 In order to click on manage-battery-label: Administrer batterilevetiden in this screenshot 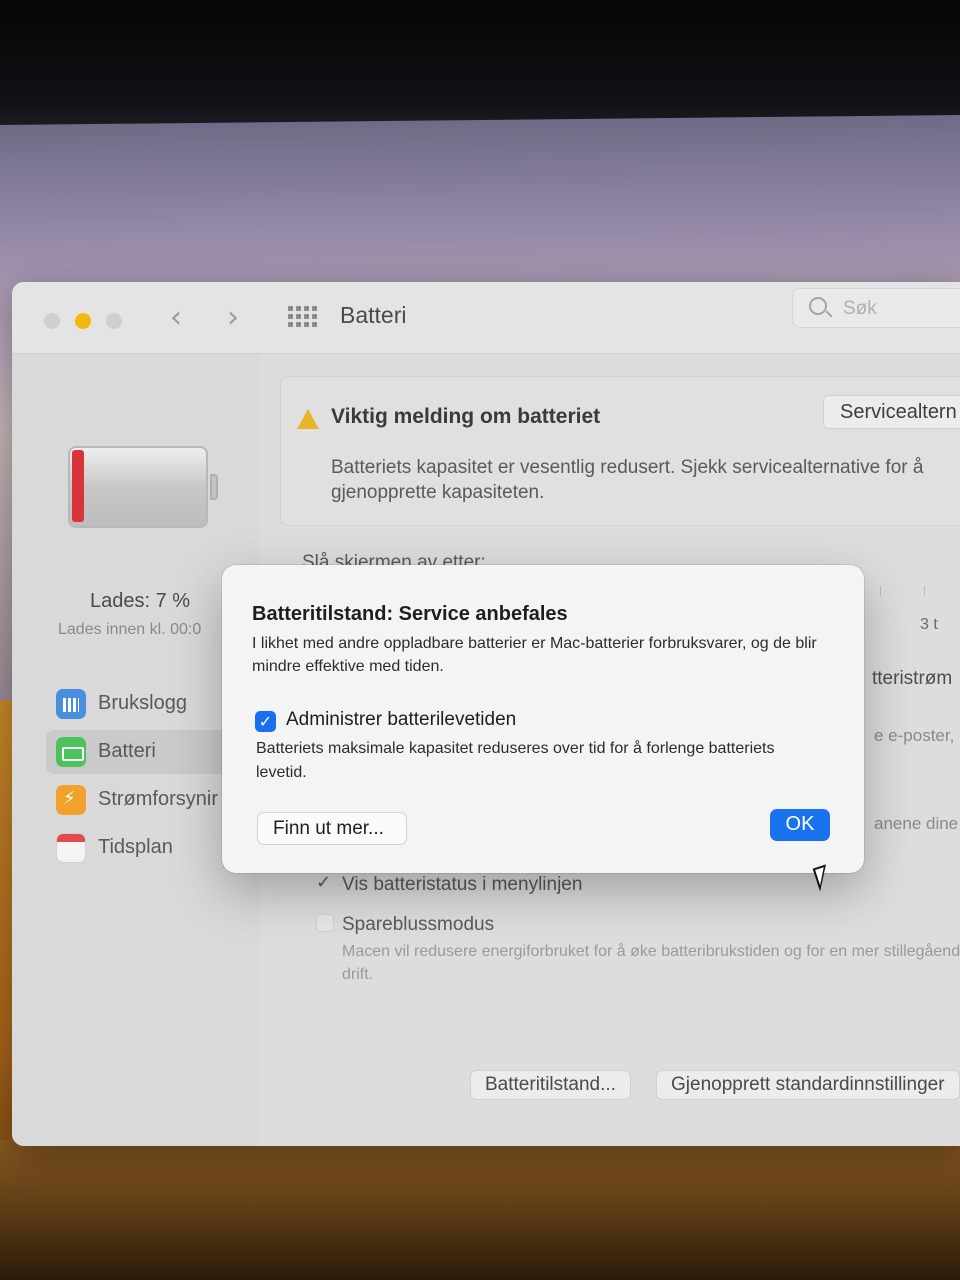, I will do `click(401, 720)`.